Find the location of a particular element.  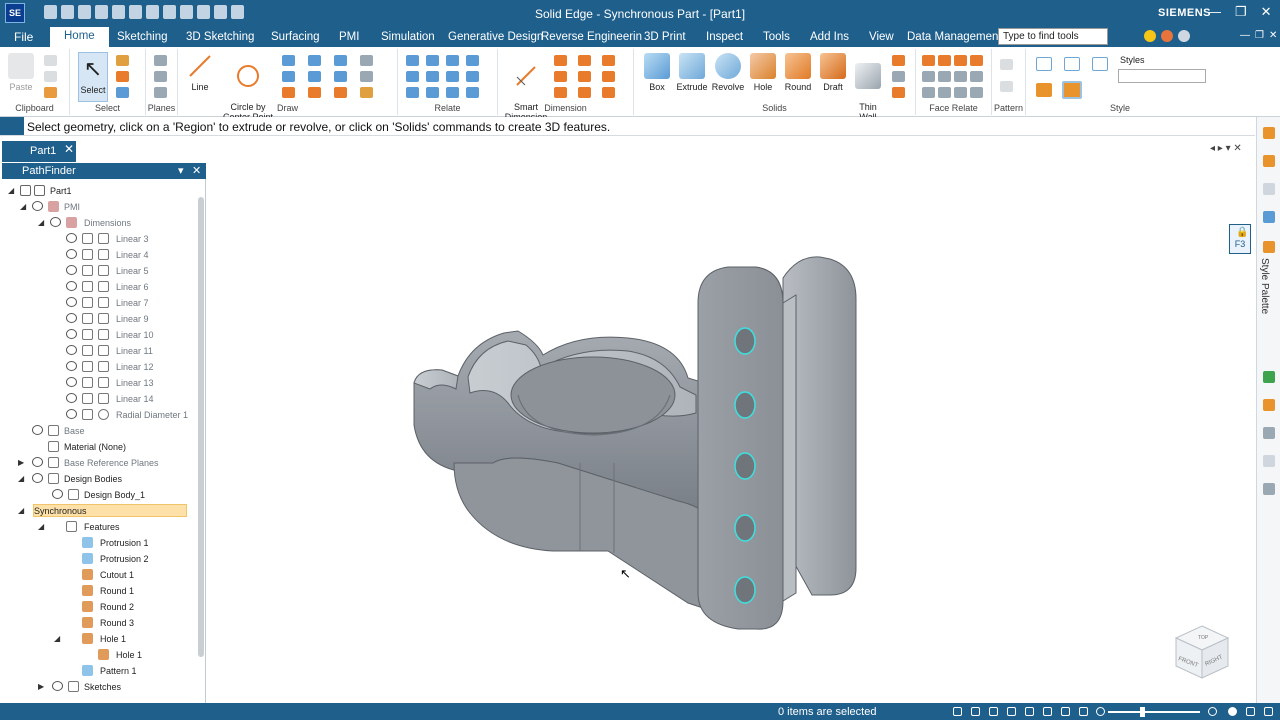

ellipse-icon is located at coordinates (314, 76).